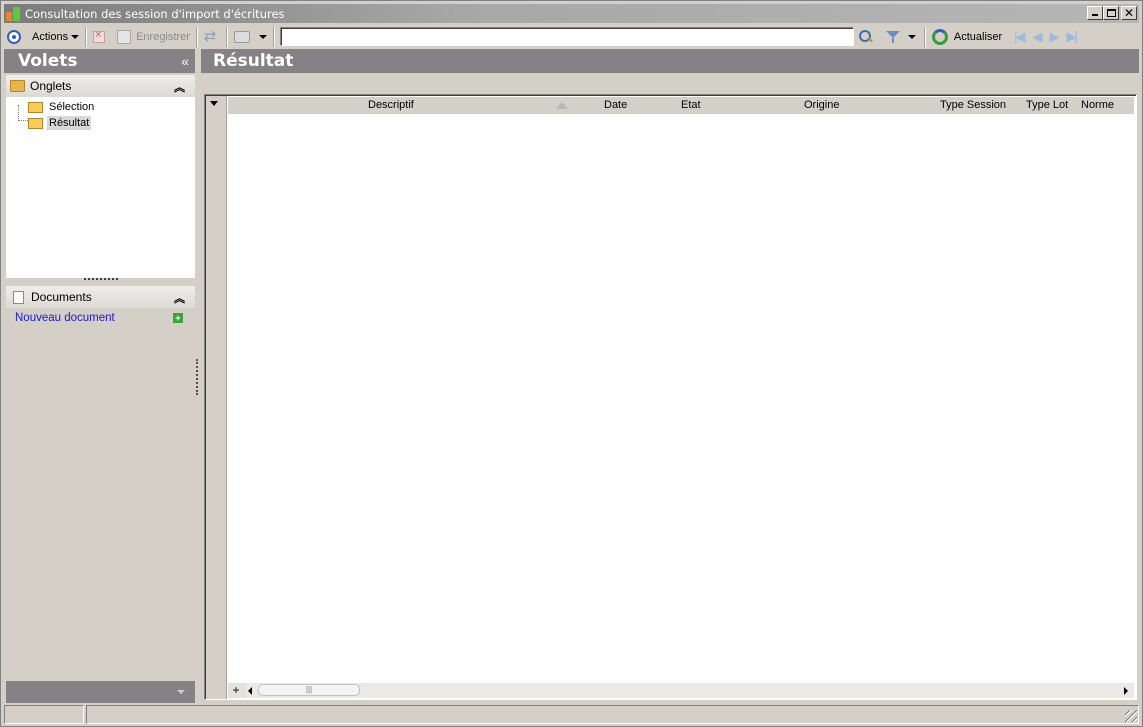  Describe the element at coordinates (691, 105) in the screenshot. I see `column-header-etat: Etat` at that location.